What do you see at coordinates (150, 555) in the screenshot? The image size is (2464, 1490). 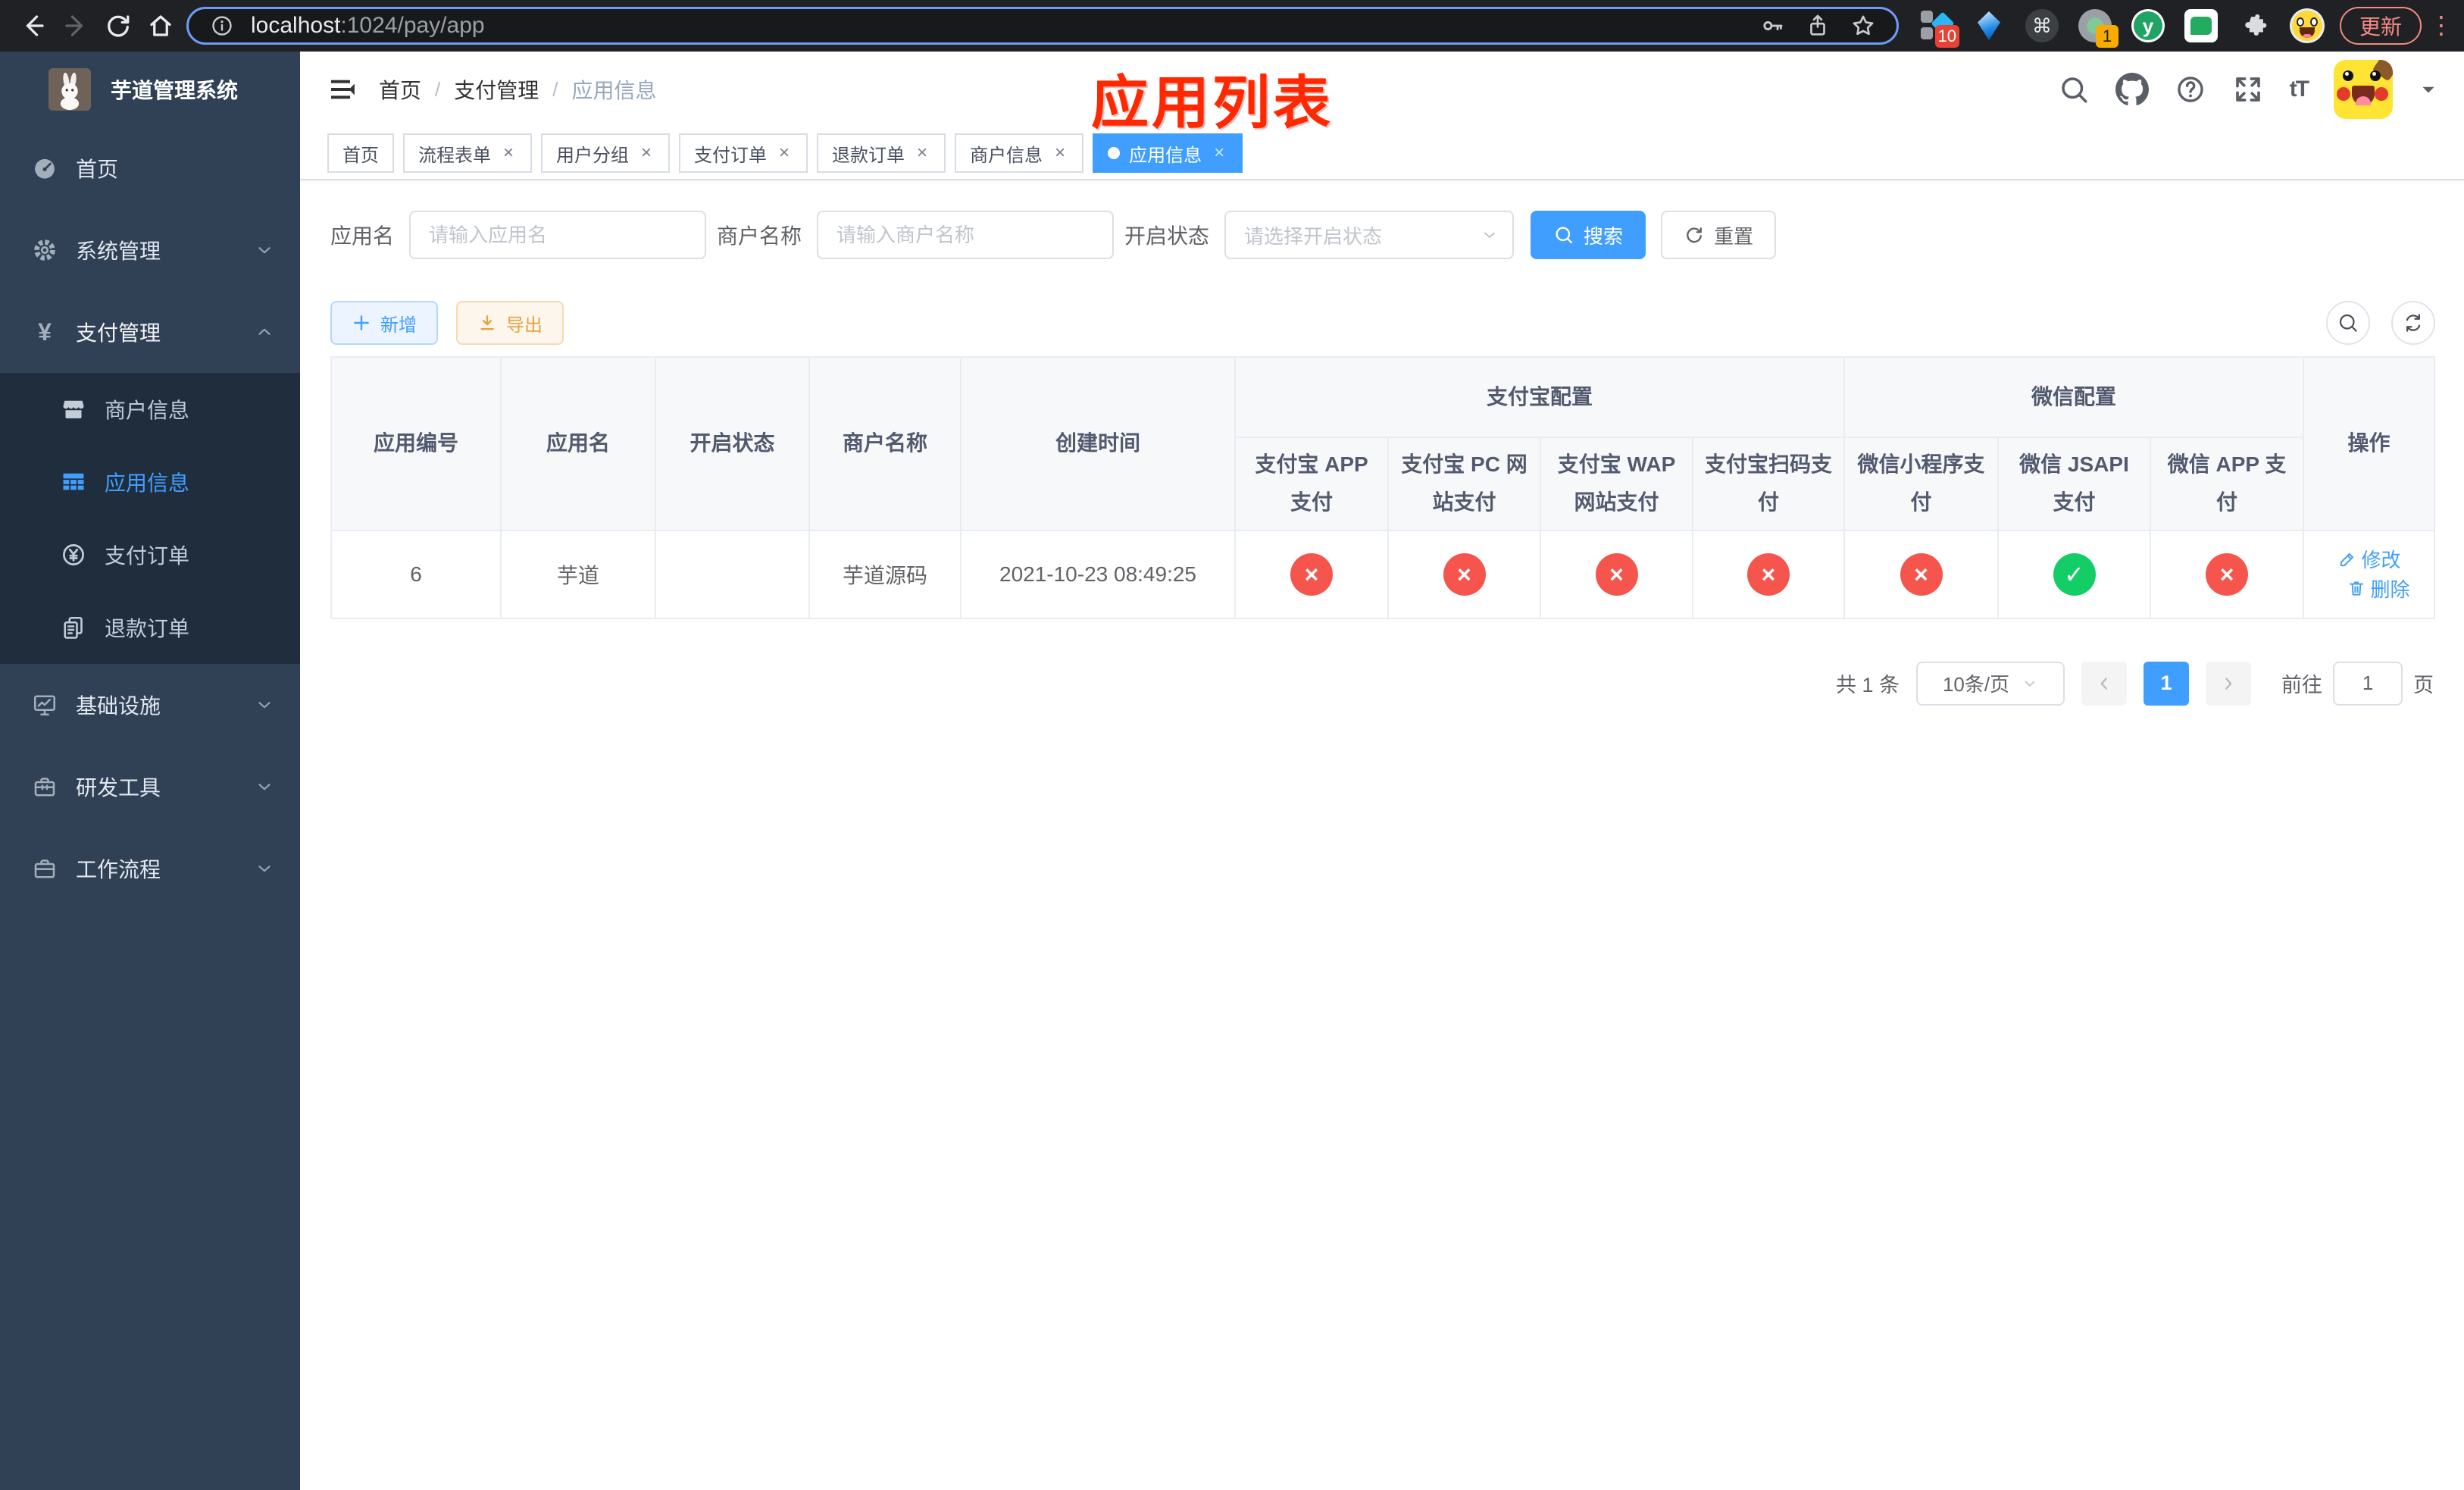 I see `sidebar-item-pay-order: 支付订单` at bounding box center [150, 555].